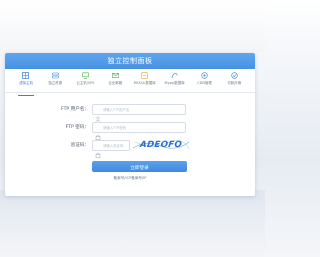  I want to click on footer-note: 备案号/ICP备案号/IP, so click(130, 178).